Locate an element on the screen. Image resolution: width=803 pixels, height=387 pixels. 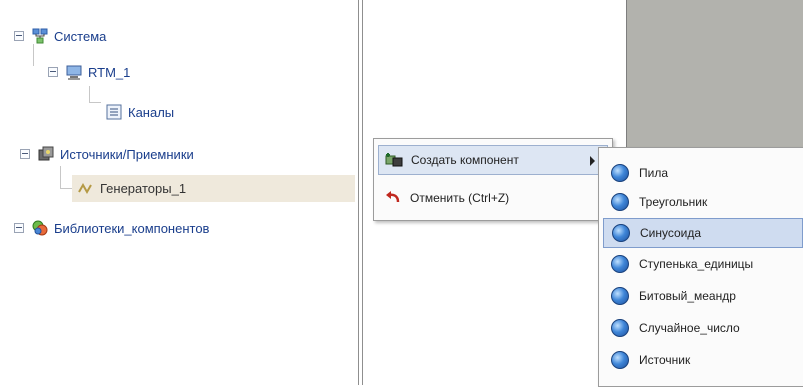
pane-splitter-left is located at coordinates (358, 192).